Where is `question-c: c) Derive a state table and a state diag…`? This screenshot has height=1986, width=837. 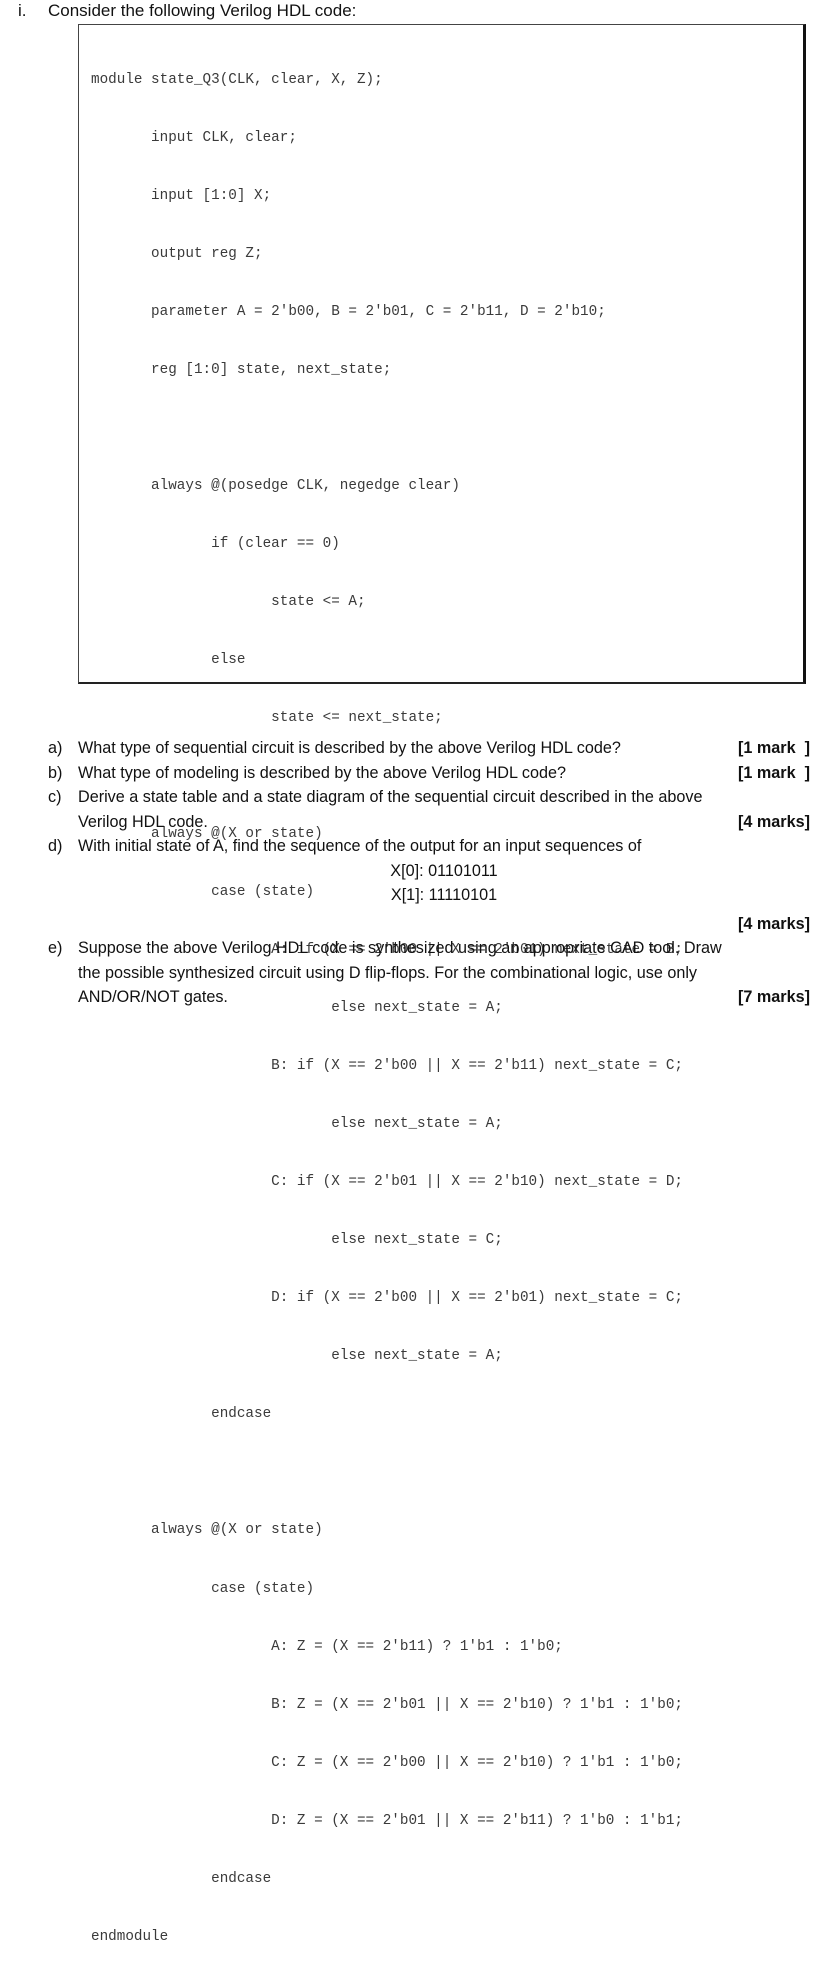 question-c: c) Derive a state table and a state diag… is located at coordinates (429, 809).